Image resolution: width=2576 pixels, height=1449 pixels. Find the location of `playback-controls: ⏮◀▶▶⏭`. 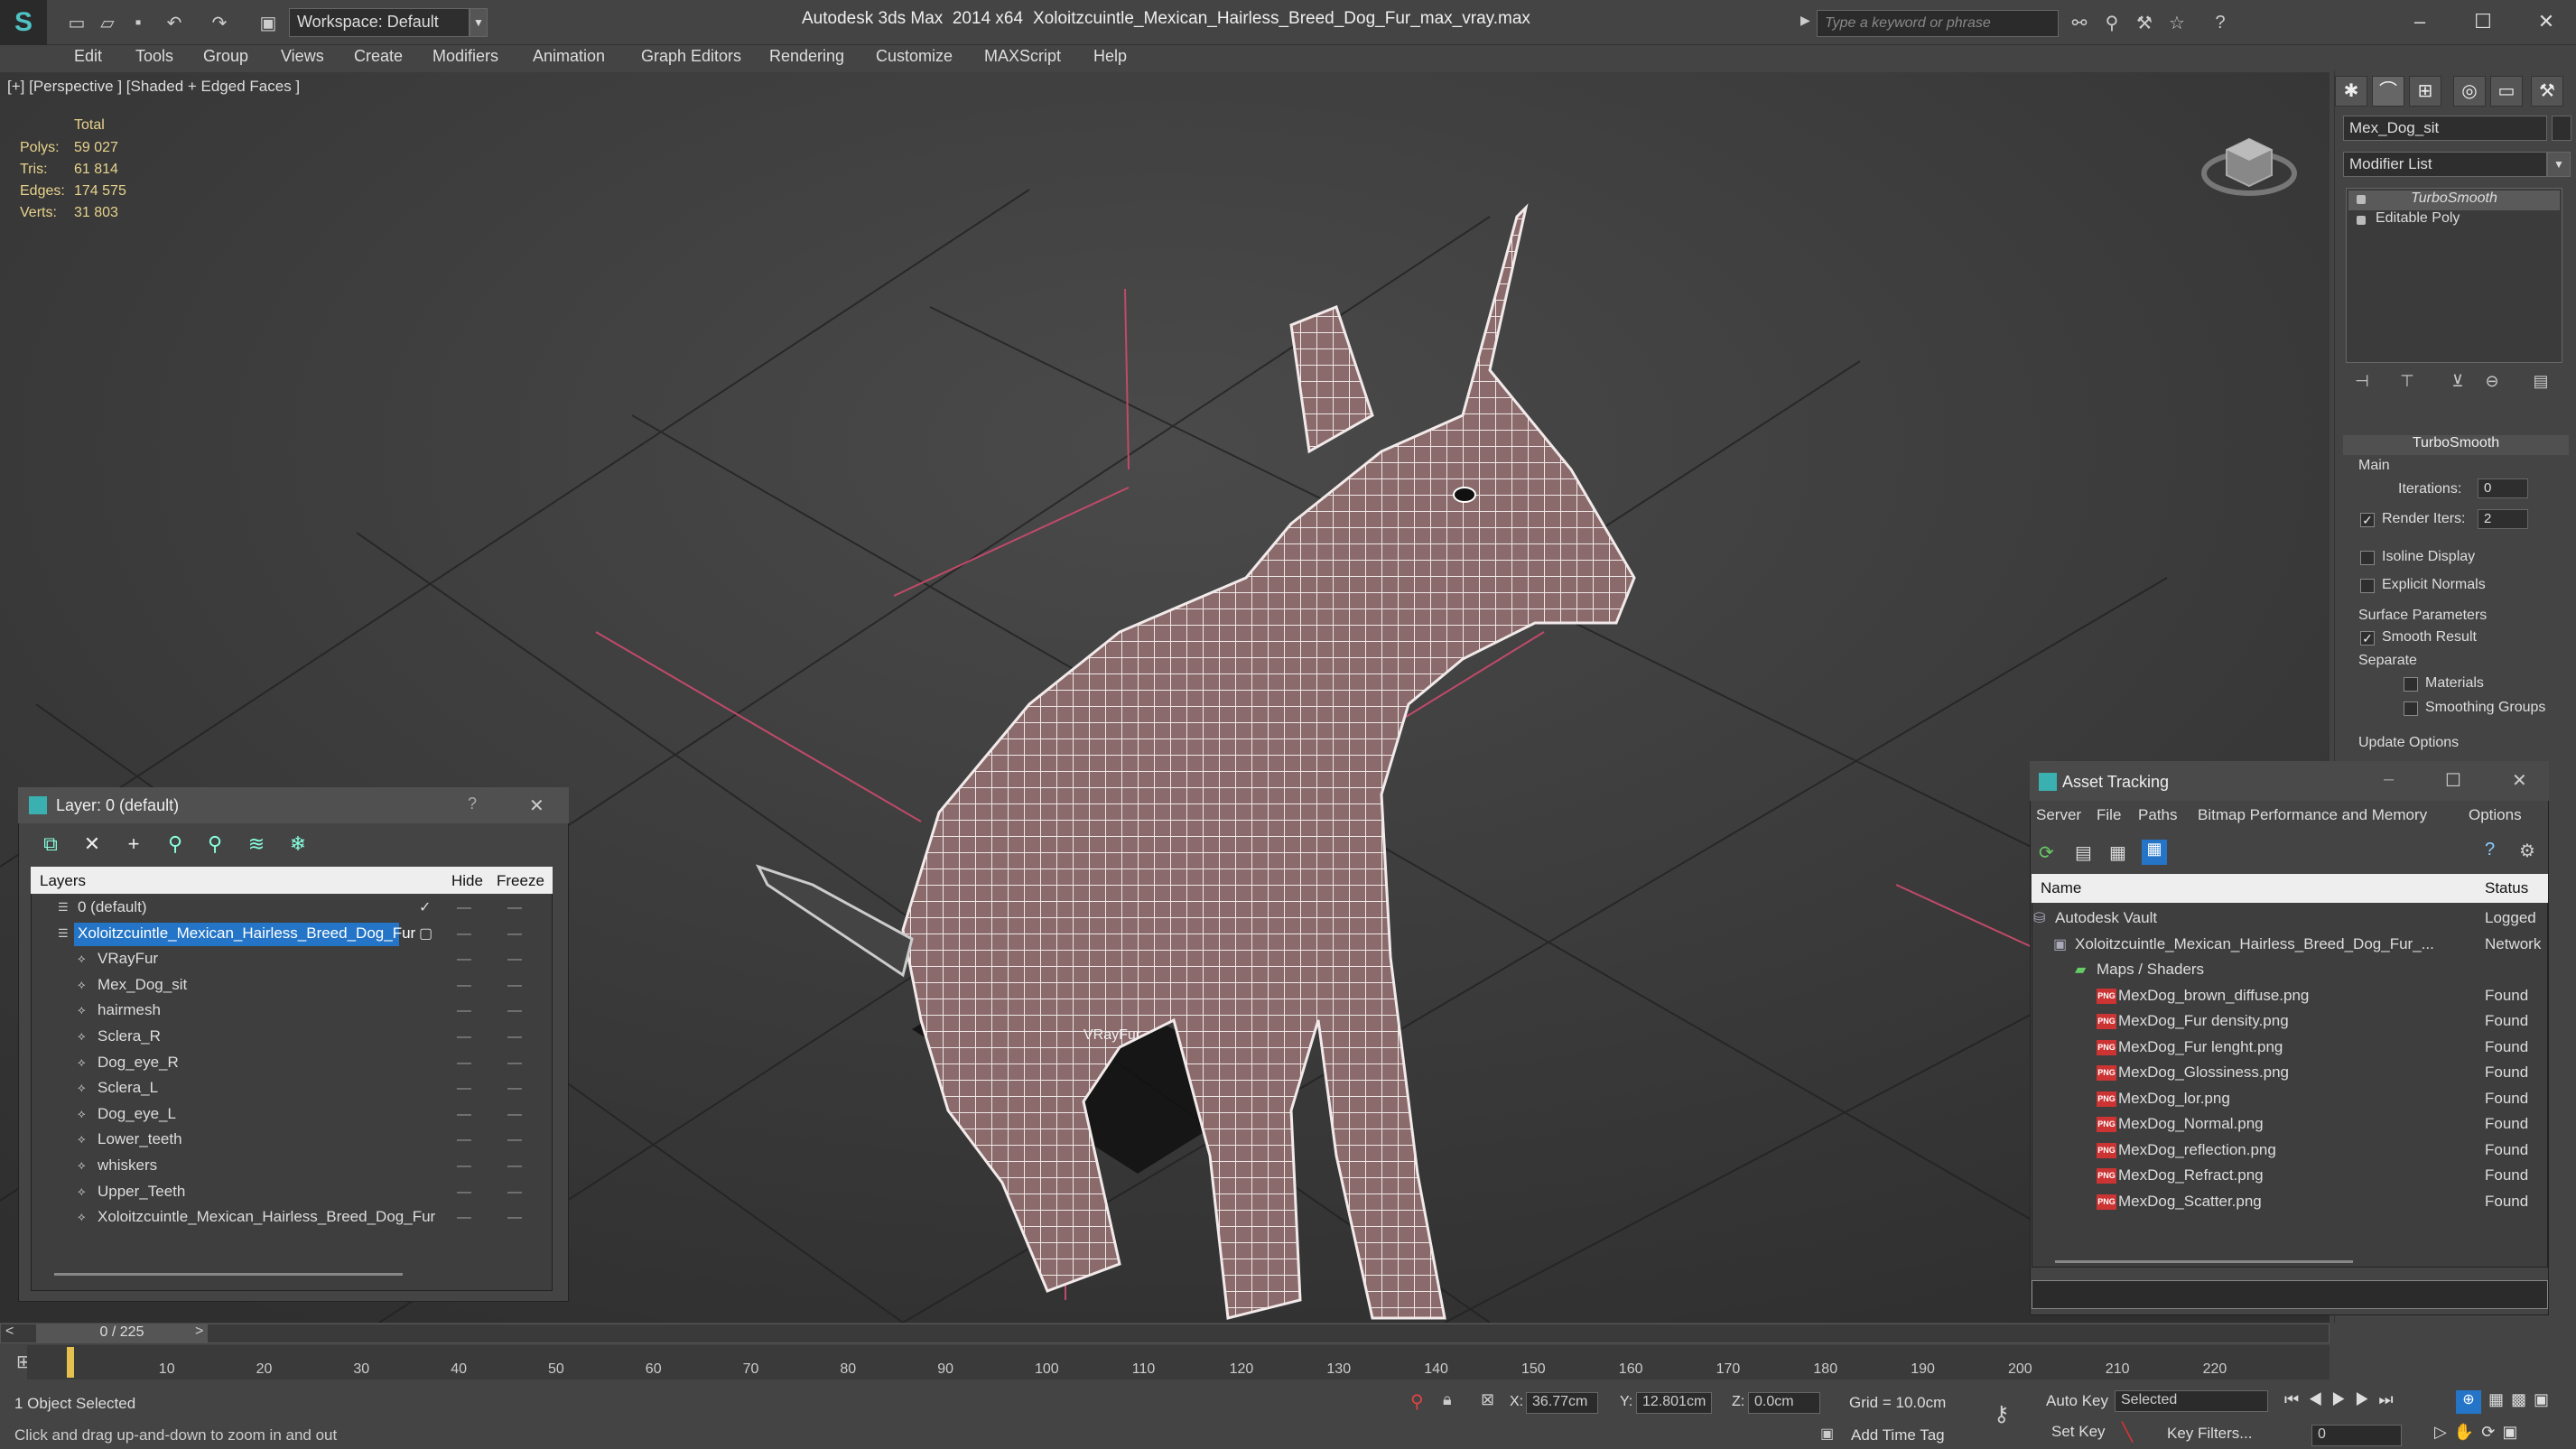

playback-controls: ⏮◀▶▶⏭ is located at coordinates (2343, 1399).